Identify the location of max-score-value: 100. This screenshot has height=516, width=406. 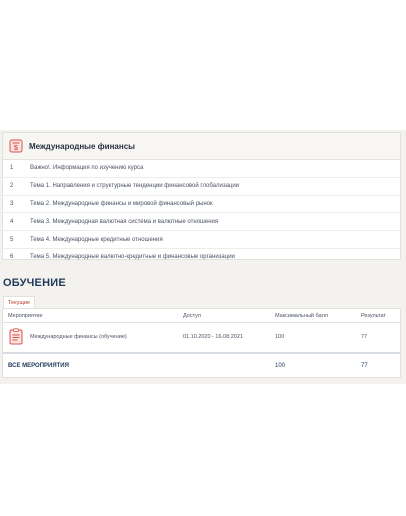
(280, 337).